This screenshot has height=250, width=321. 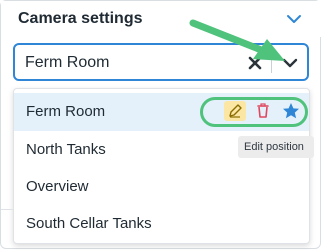 What do you see at coordinates (66, 111) in the screenshot?
I see `menu-item-label: Ferm Room` at bounding box center [66, 111].